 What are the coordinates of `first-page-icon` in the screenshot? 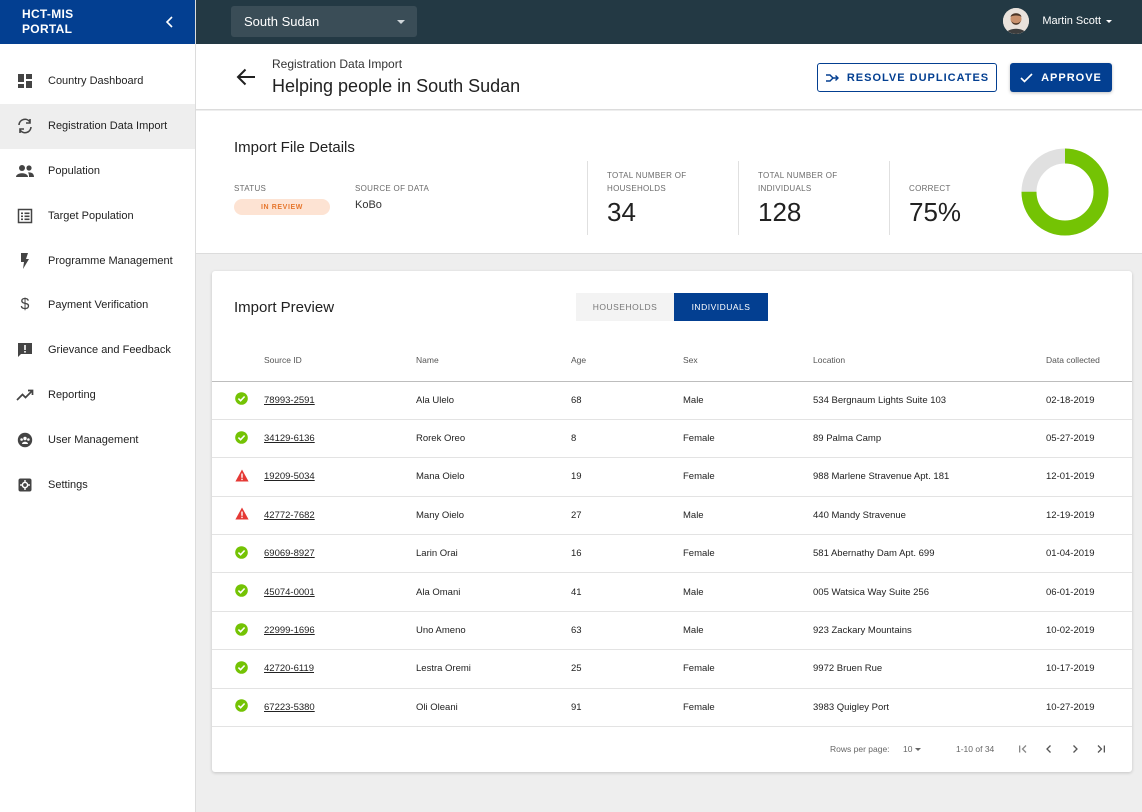 It's located at (1023, 749).